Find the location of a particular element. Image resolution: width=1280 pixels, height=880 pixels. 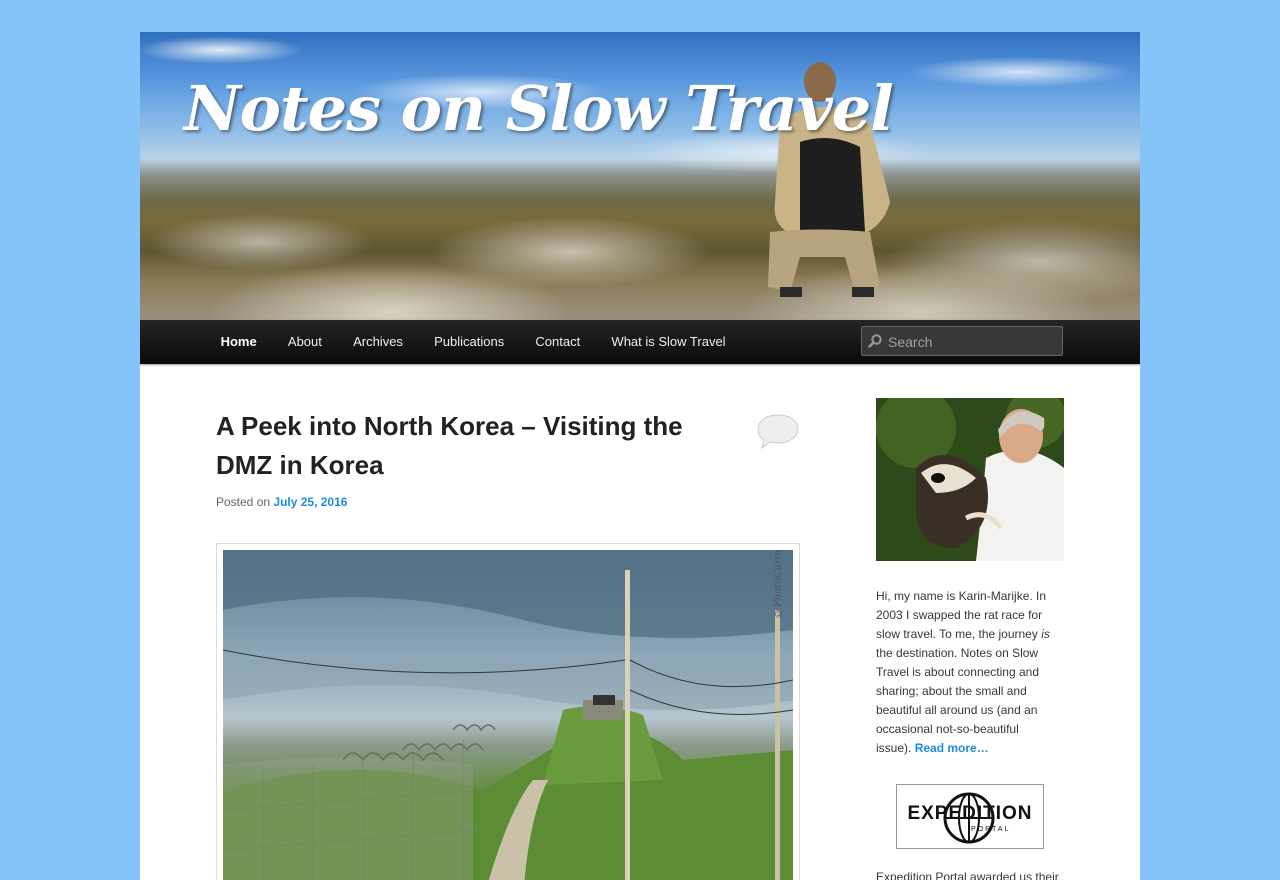

post-date-link: July 25, 2016 is located at coordinates (310, 502).